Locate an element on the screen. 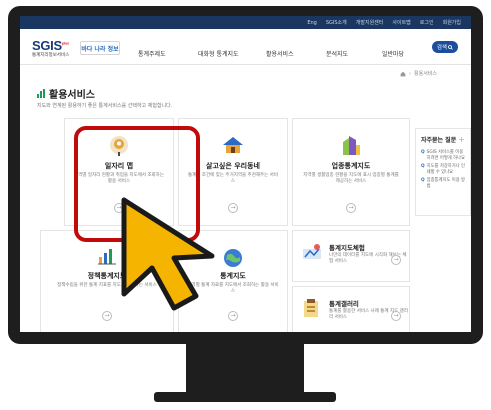 The width and height of the screenshot is (491, 410). nav-theme-map: 통계주제도 is located at coordinates (152, 53).